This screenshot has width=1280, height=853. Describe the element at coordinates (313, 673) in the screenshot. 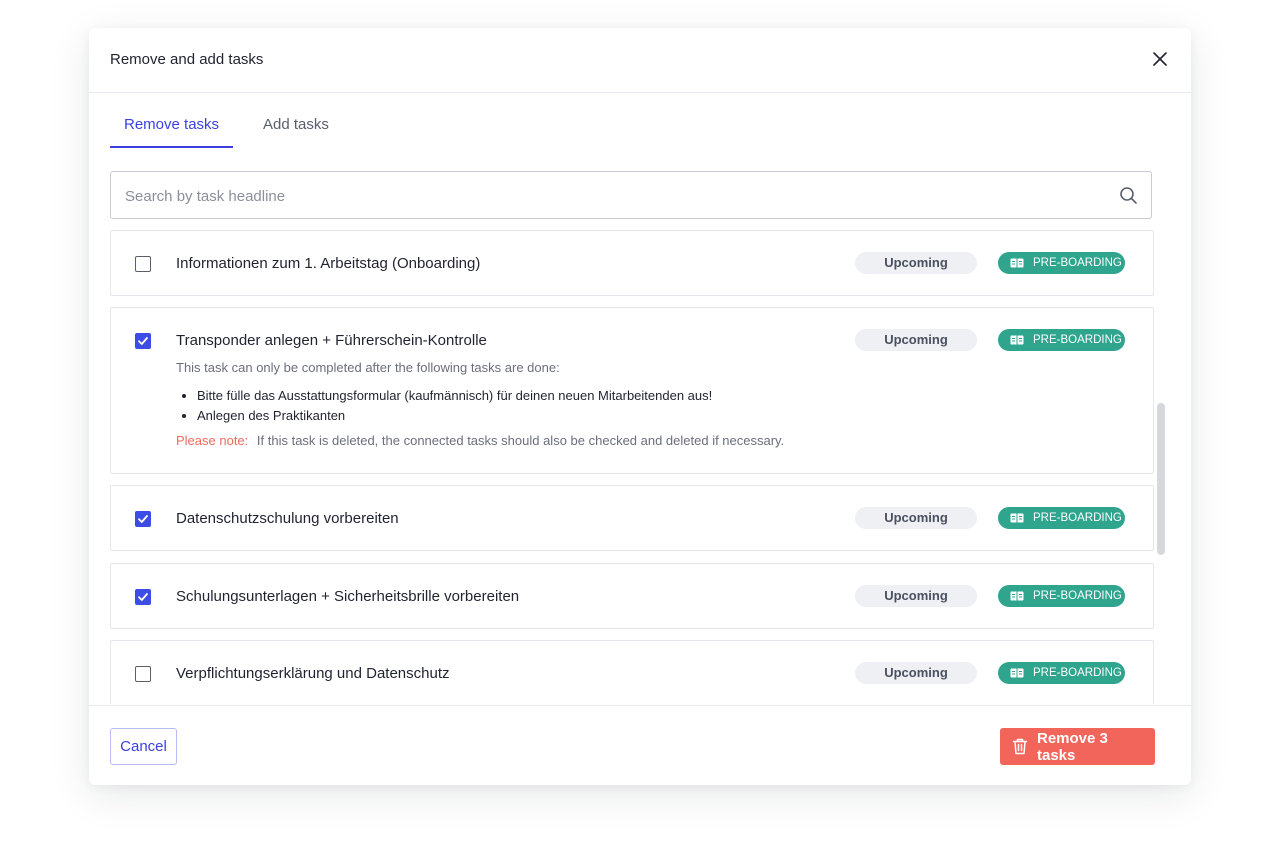

I see `task-title: Verpflichtungserklärung und Datenschutz` at that location.